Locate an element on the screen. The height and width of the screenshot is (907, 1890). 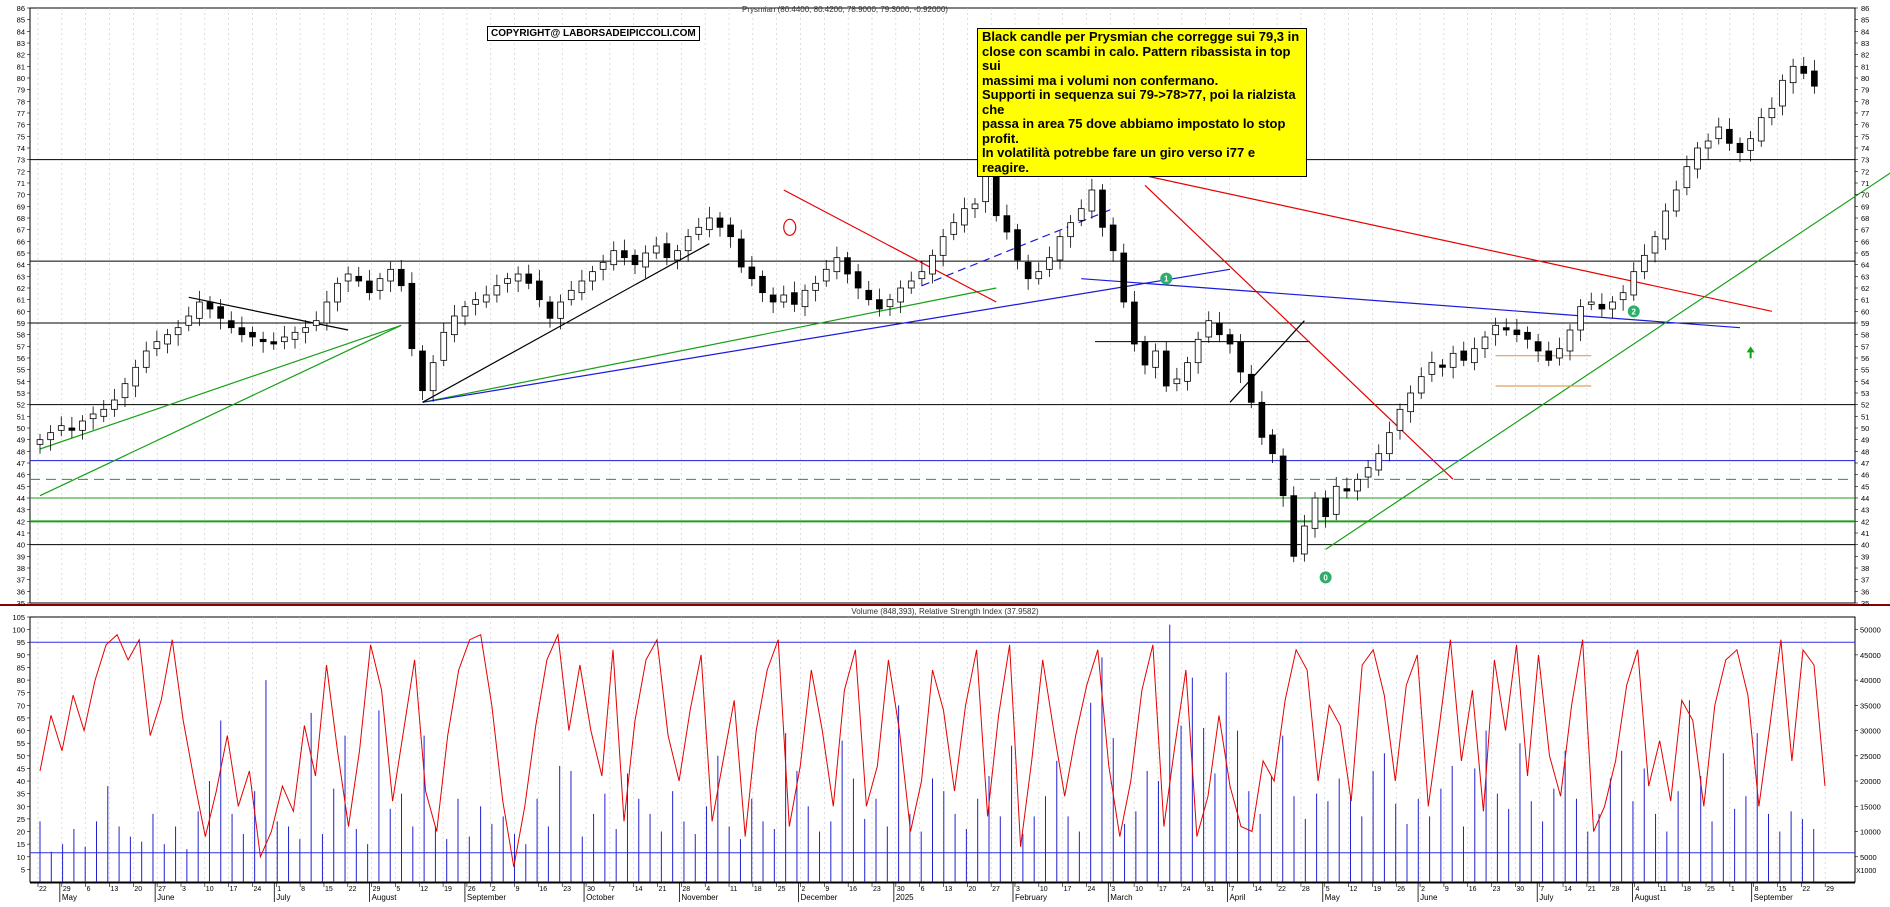
month-label: 2025 is located at coordinates (905, 897).